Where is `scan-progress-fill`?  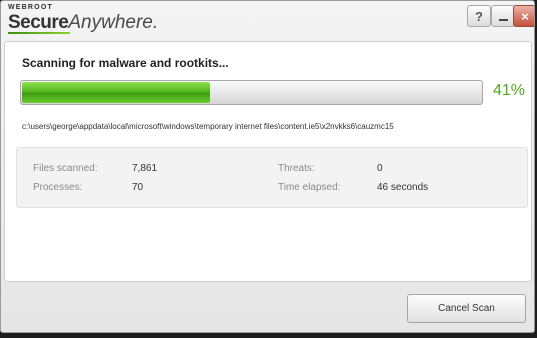
scan-progress-fill is located at coordinates (116, 92).